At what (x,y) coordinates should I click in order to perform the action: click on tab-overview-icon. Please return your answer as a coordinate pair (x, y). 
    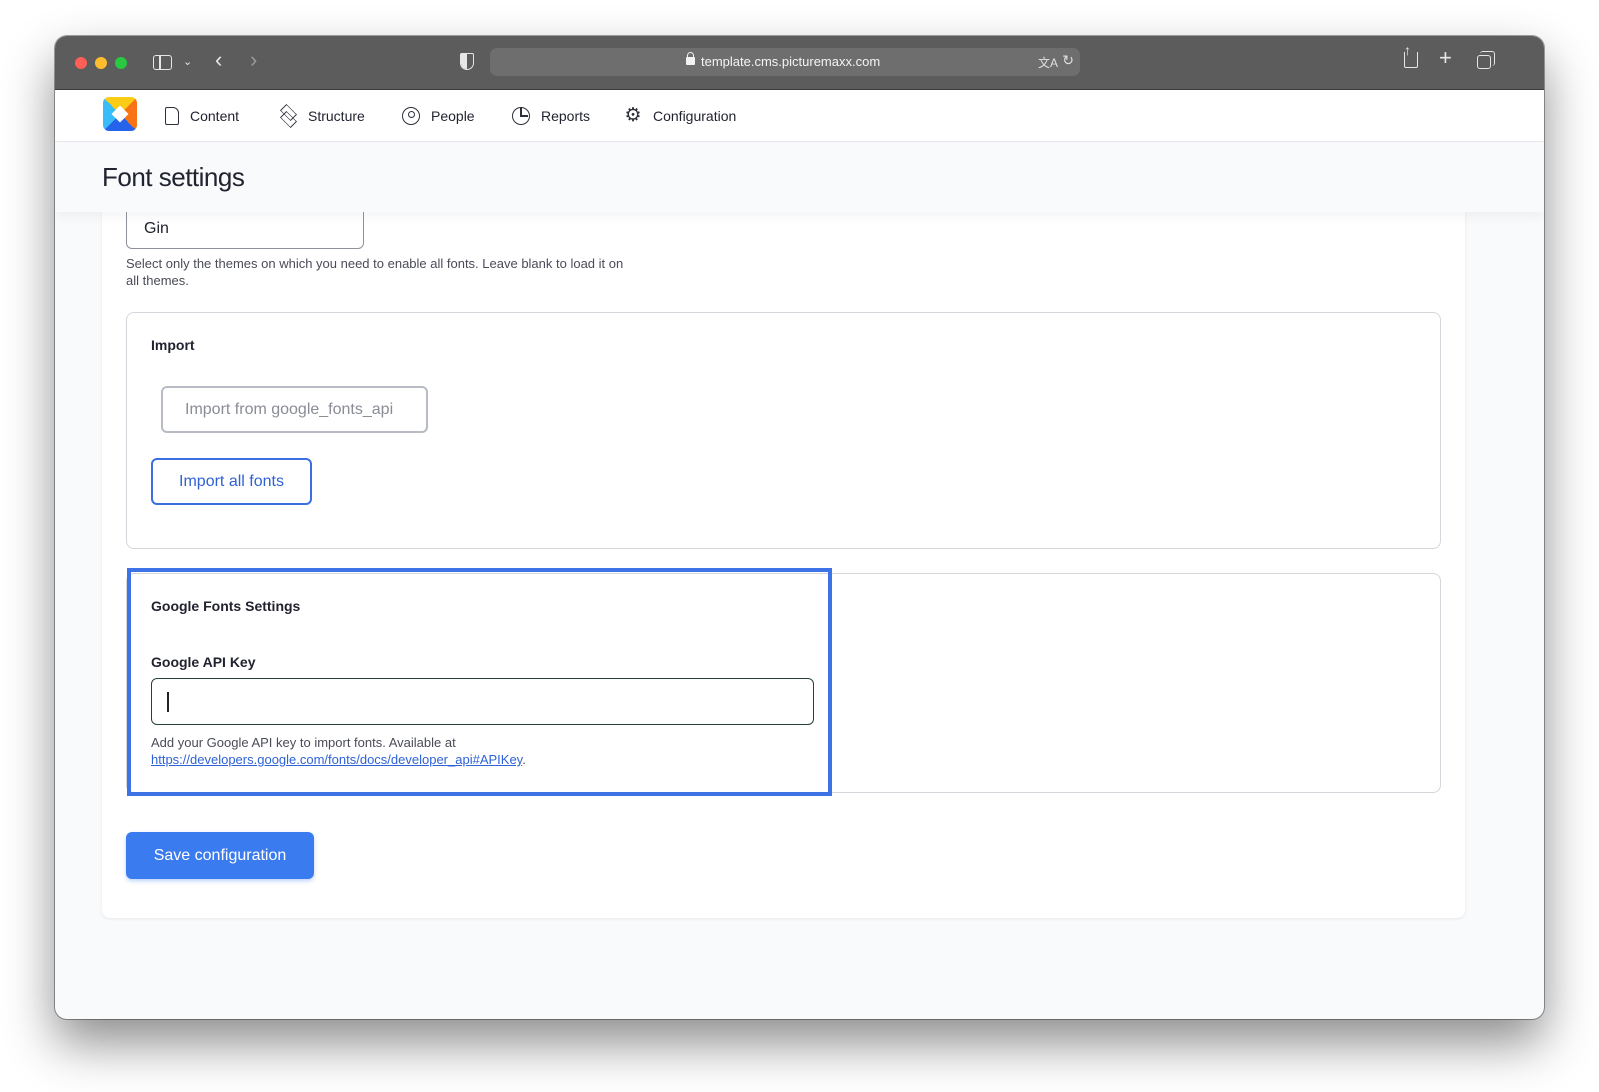
    Looking at the image, I should click on (1486, 60).